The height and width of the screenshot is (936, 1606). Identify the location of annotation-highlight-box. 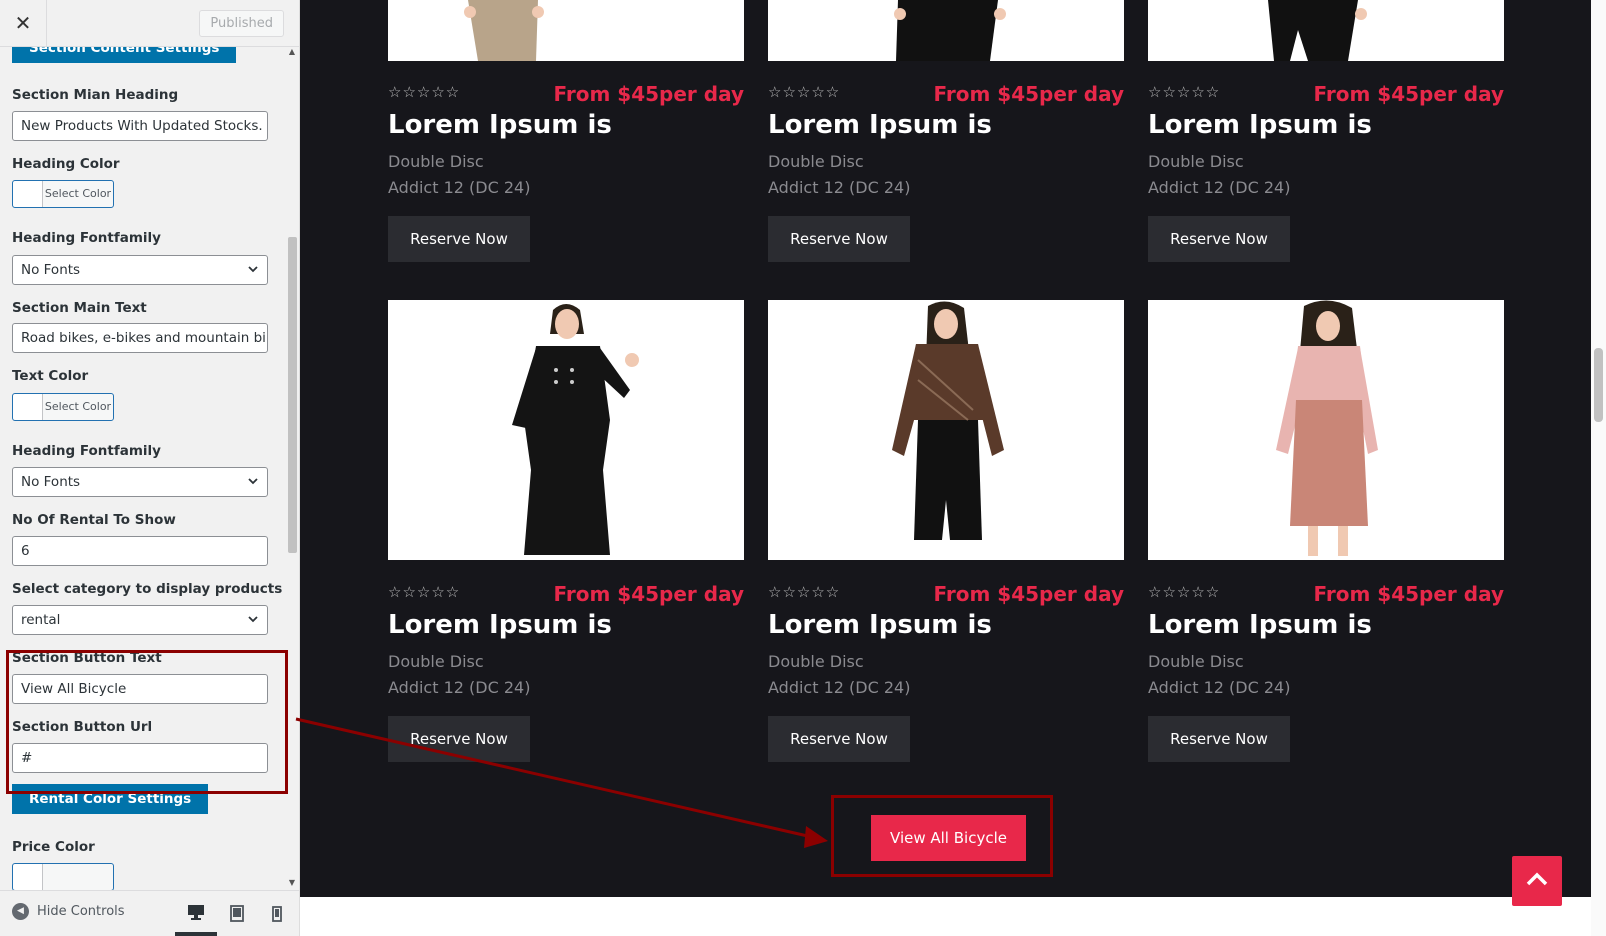
(147, 722).